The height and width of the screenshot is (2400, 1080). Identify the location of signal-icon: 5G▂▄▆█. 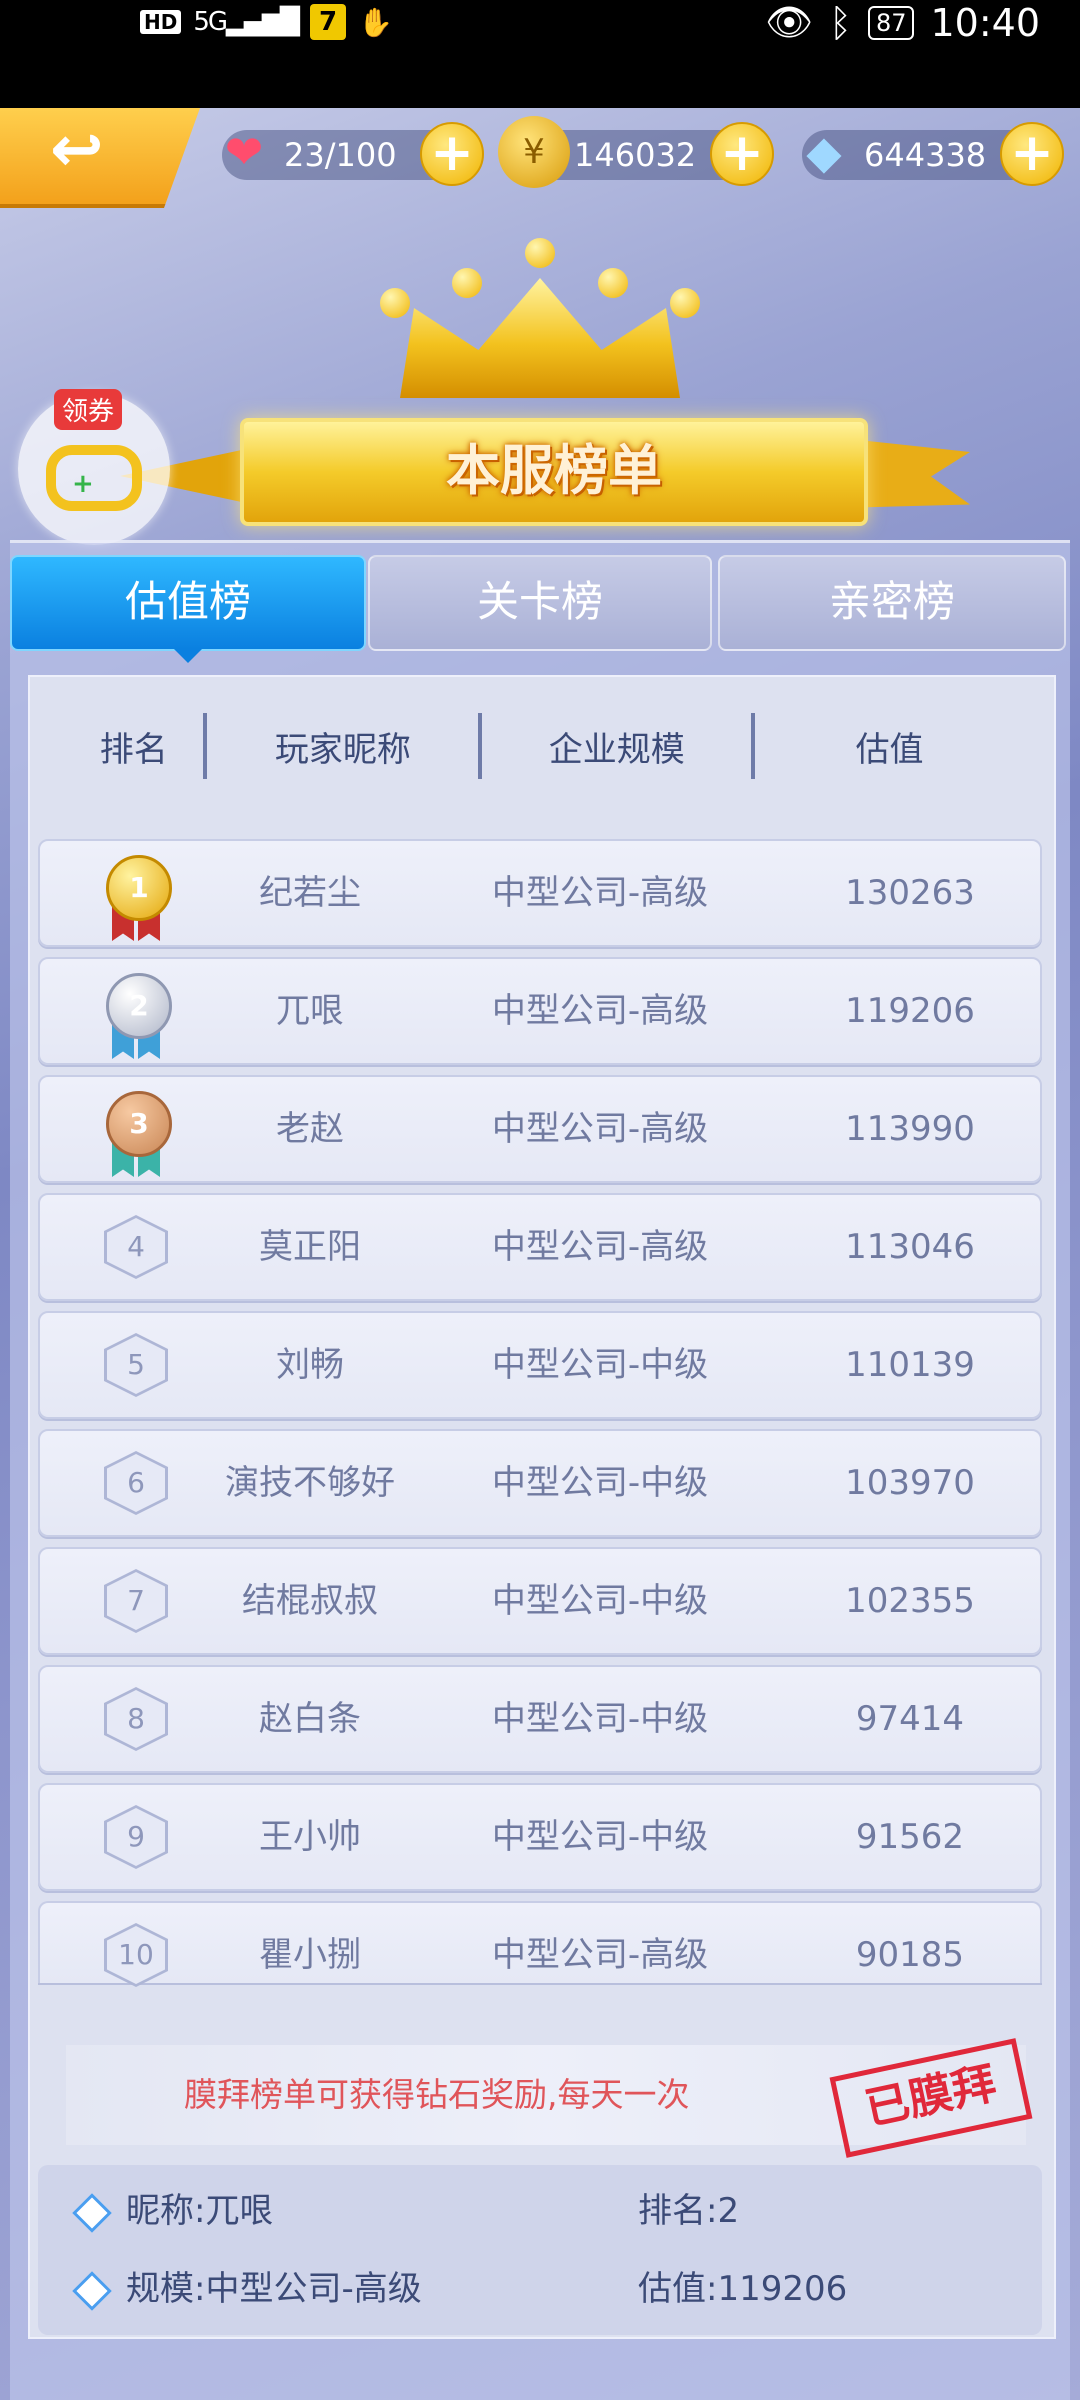
(246, 22).